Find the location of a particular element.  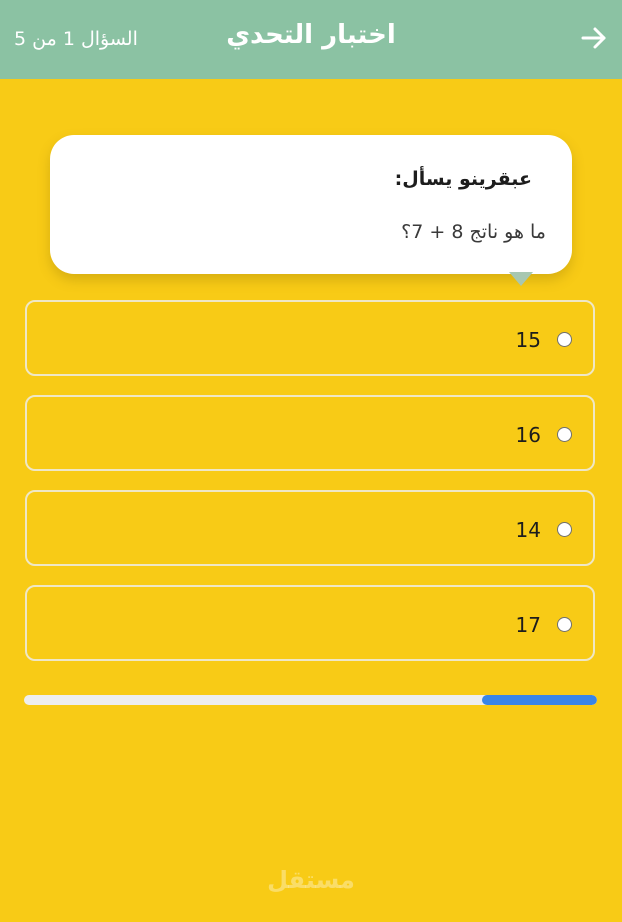

answer-label: 15 is located at coordinates (528, 340).